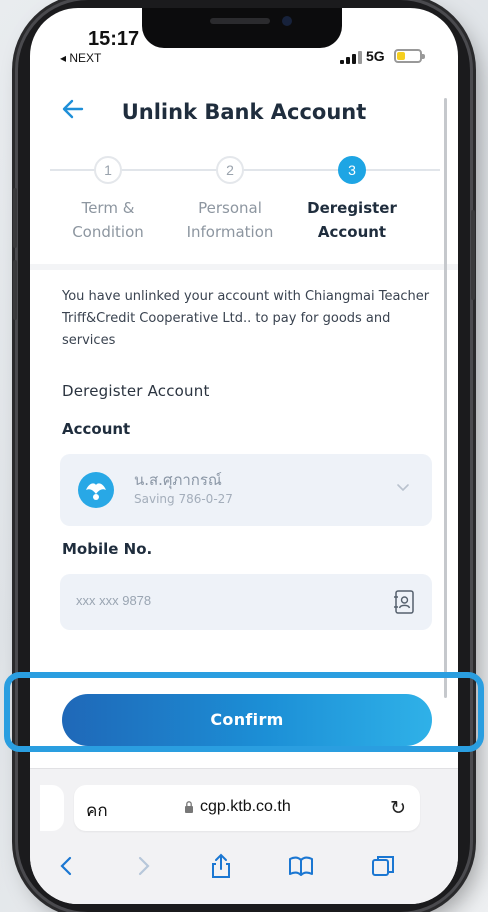  Describe the element at coordinates (244, 267) in the screenshot. I see `section-divider` at that location.